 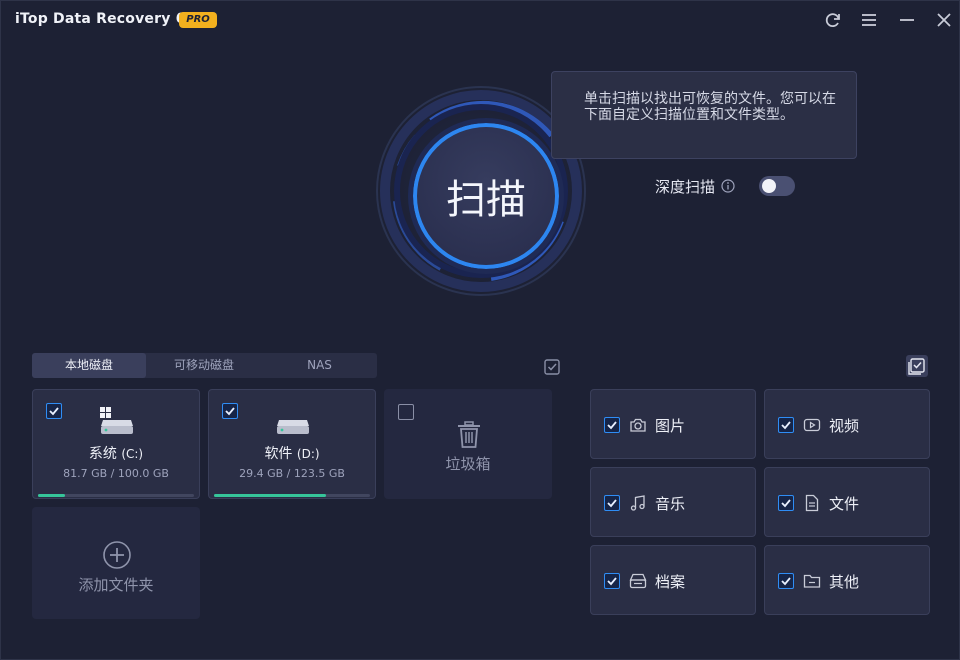 I want to click on drive-c-checkbox, so click(x=54, y=411).